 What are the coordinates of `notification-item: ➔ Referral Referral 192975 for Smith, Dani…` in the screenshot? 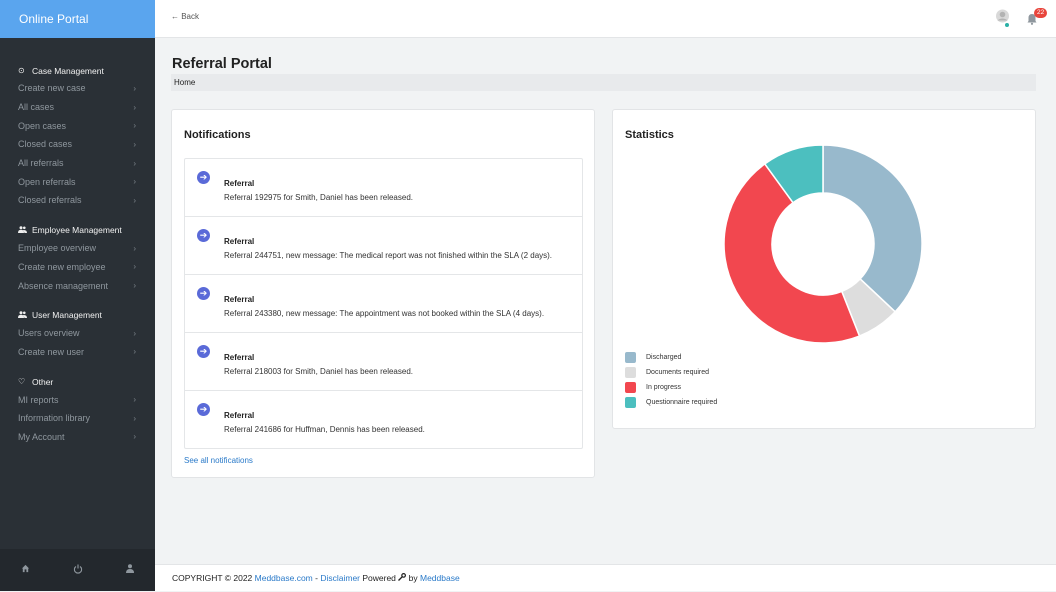 It's located at (383, 188).